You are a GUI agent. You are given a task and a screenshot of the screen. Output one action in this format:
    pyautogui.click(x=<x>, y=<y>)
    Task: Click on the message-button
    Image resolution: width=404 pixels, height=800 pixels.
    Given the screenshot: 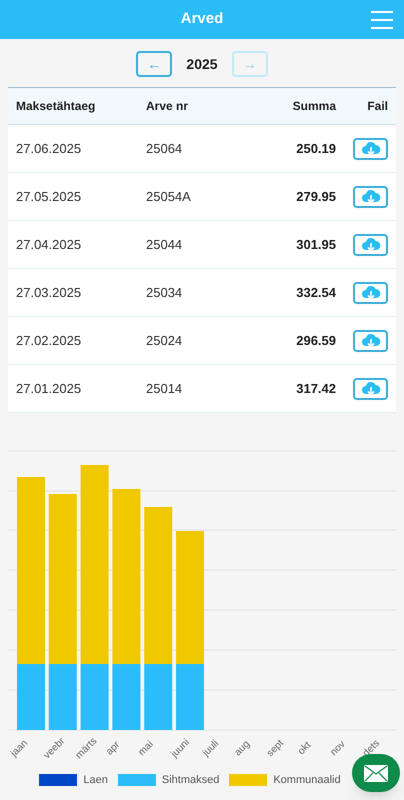 What is the action you would take?
    pyautogui.click(x=376, y=773)
    